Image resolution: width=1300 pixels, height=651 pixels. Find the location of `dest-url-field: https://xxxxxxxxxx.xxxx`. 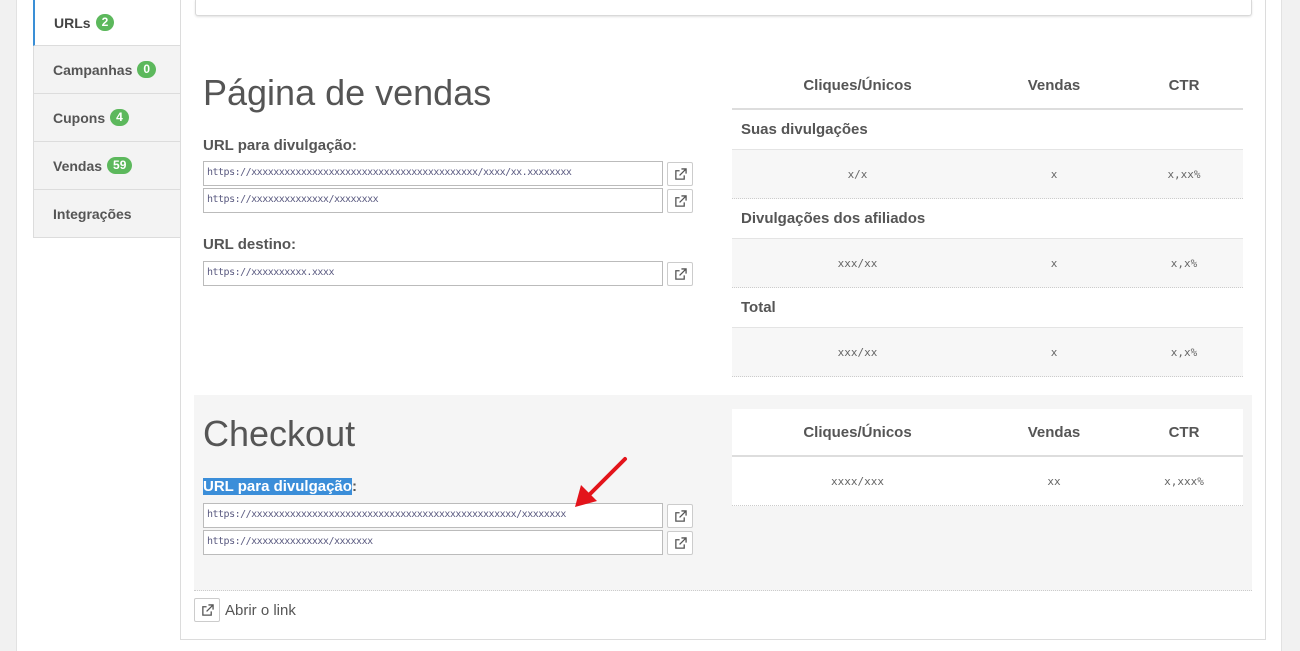

dest-url-field: https://xxxxxxxxxx.xxxx is located at coordinates (433, 273).